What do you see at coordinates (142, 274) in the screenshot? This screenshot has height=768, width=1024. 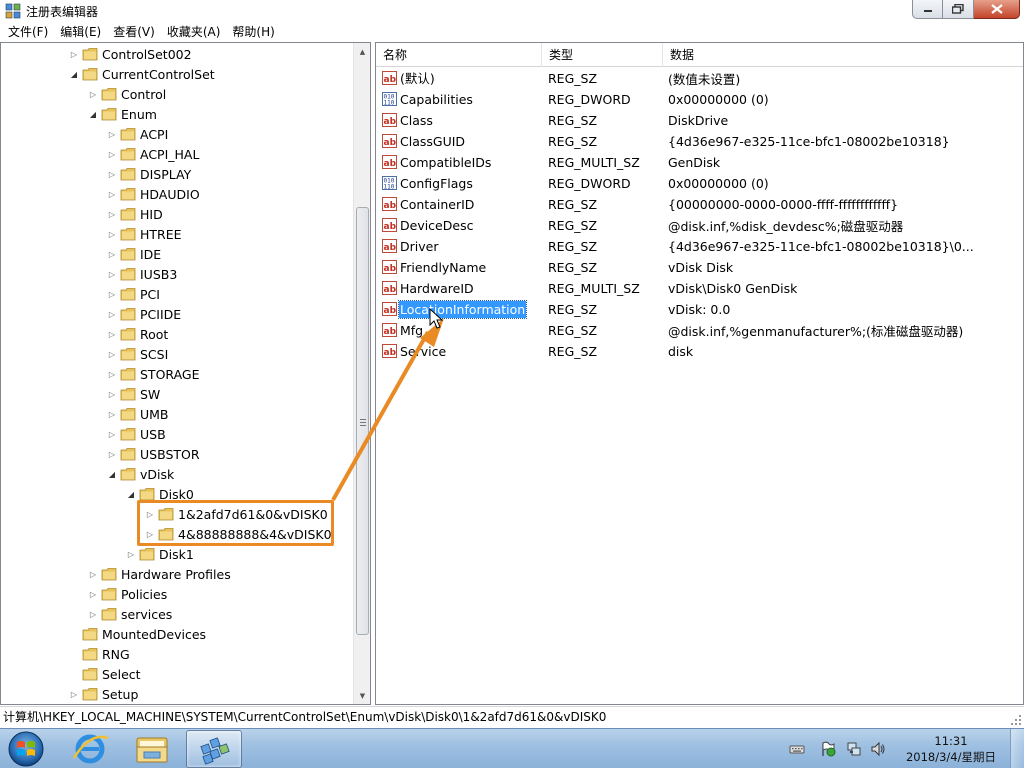 I see `tree-node: ▷ IUSB3` at bounding box center [142, 274].